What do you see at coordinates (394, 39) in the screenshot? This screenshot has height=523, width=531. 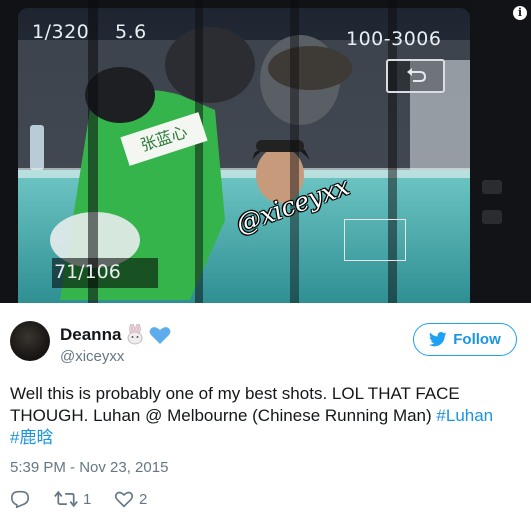 I see `folder-file-readout: 100-3006` at bounding box center [394, 39].